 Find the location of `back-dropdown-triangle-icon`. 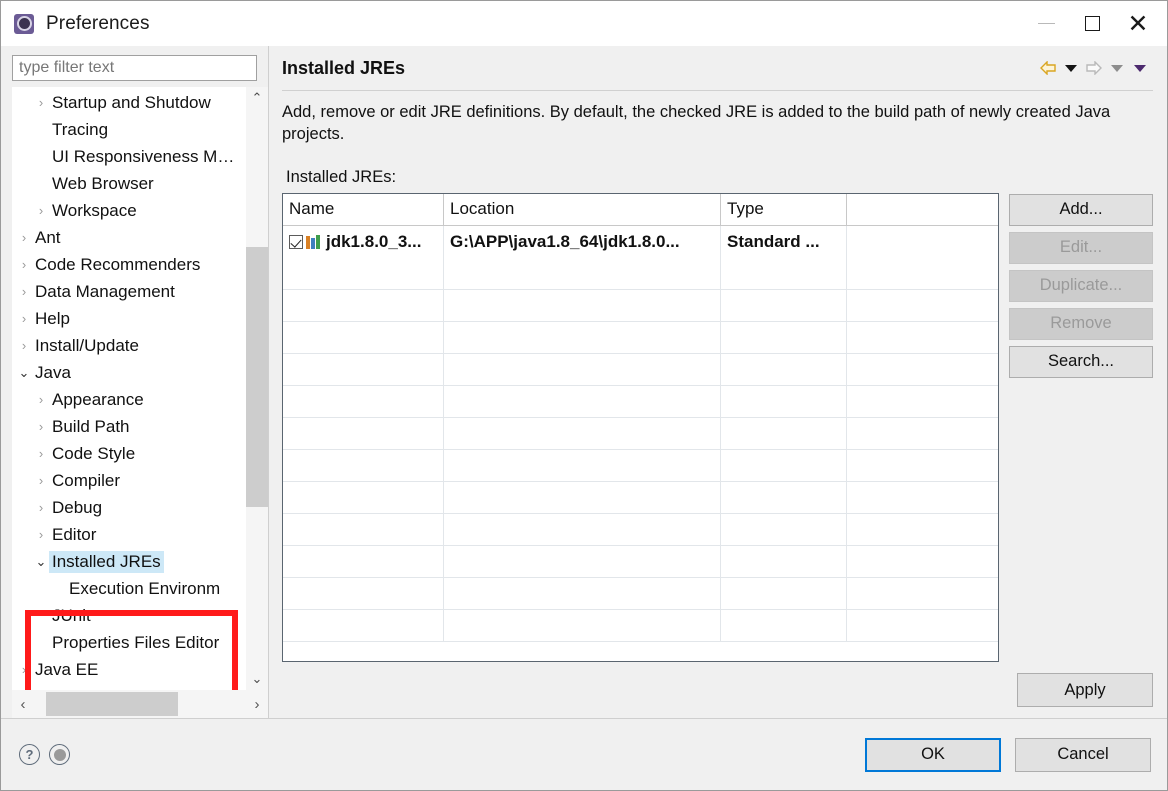

back-dropdown-triangle-icon is located at coordinates (1071, 68).